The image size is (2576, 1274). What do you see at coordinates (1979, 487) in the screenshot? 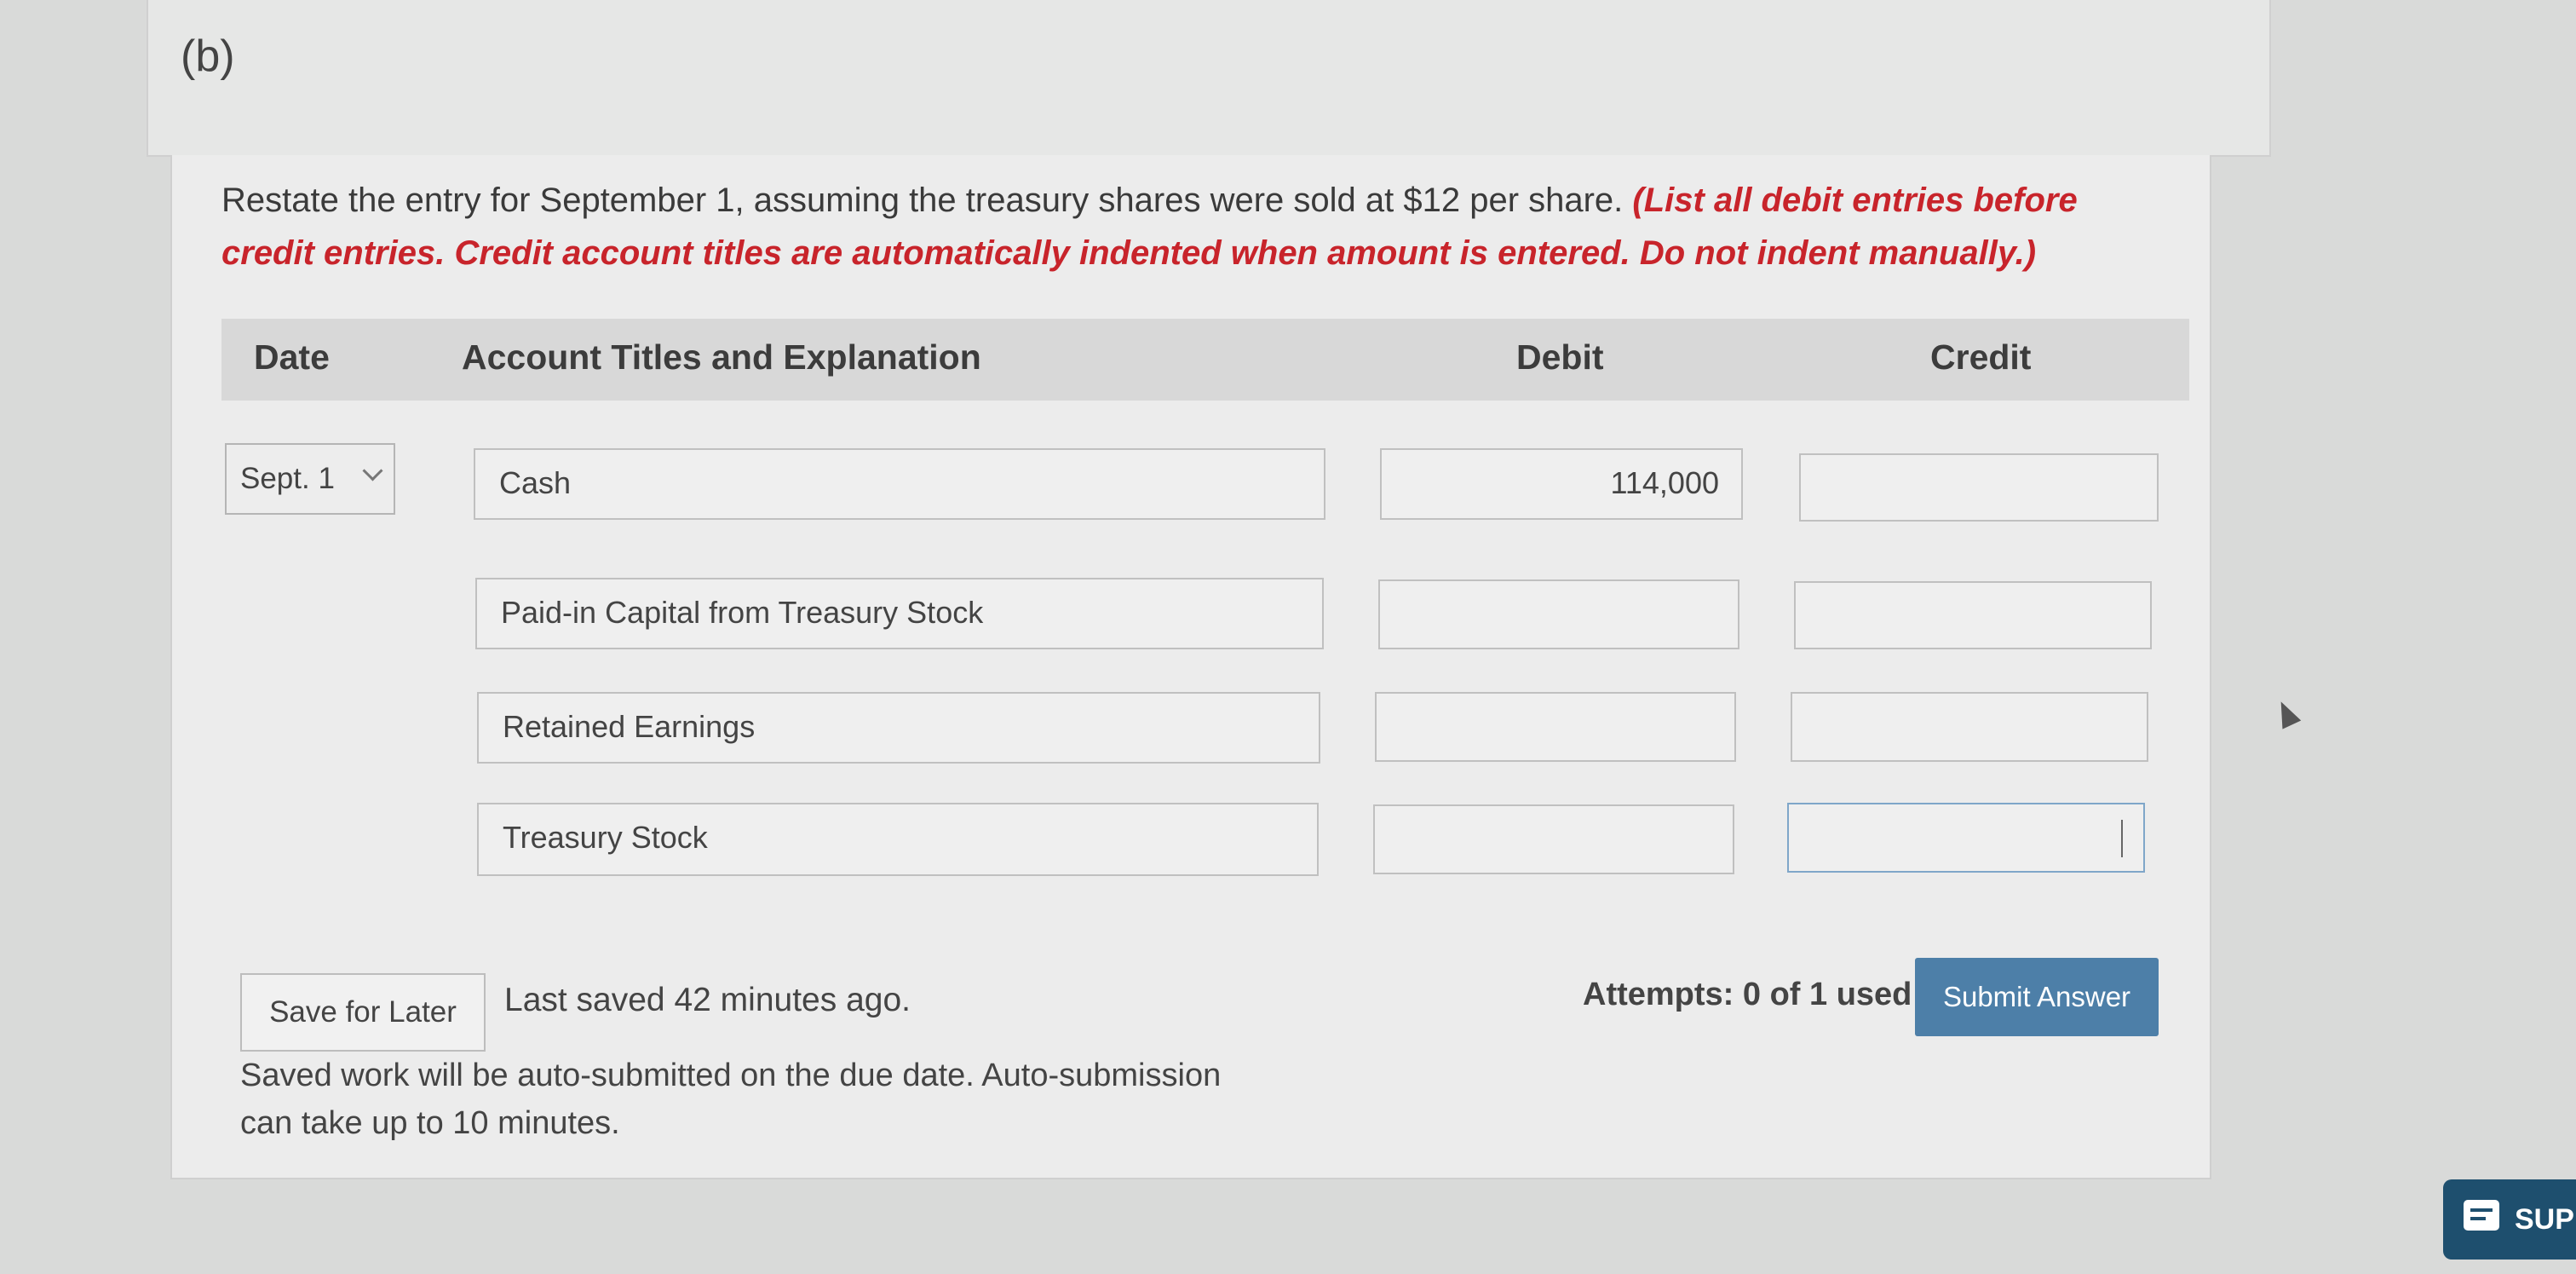
I see `credit-input-row1` at bounding box center [1979, 487].